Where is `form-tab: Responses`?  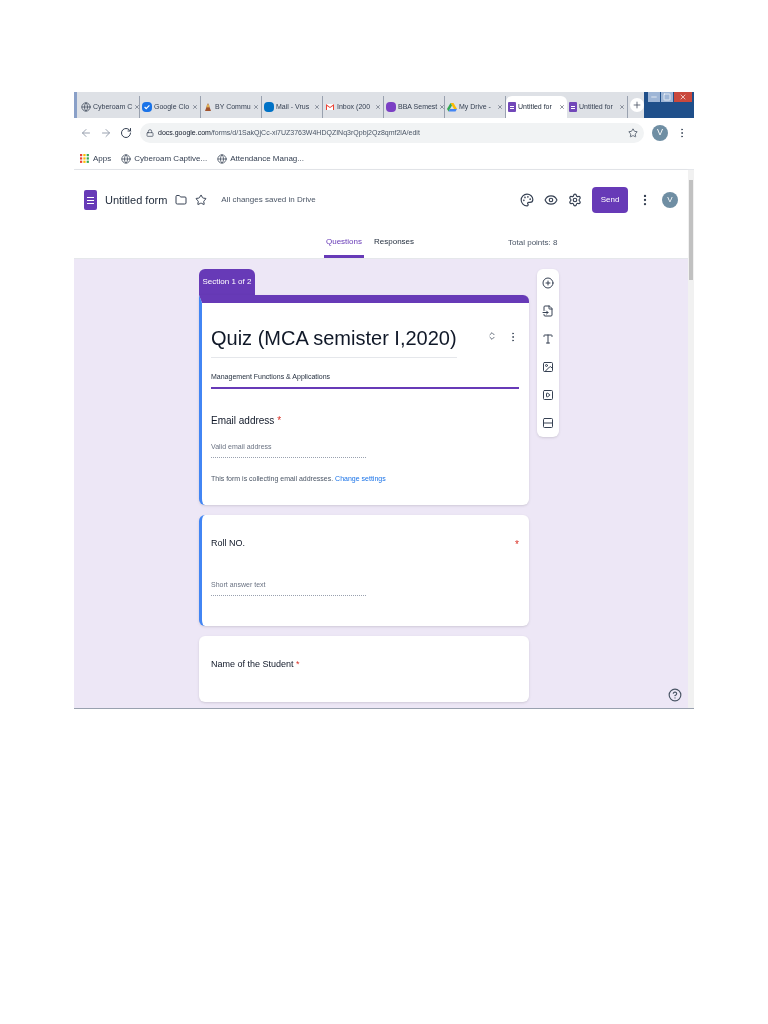 form-tab: Responses is located at coordinates (394, 247).